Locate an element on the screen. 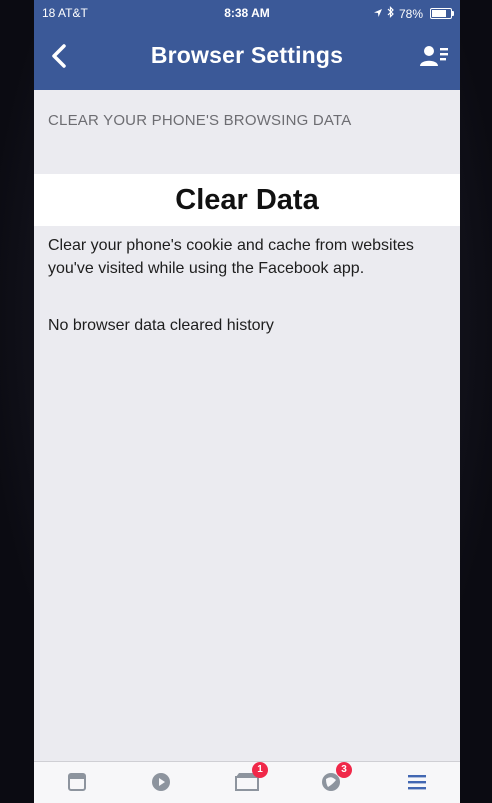 This screenshot has height=803, width=492. clear-data-row: Clear Data is located at coordinates (247, 200).